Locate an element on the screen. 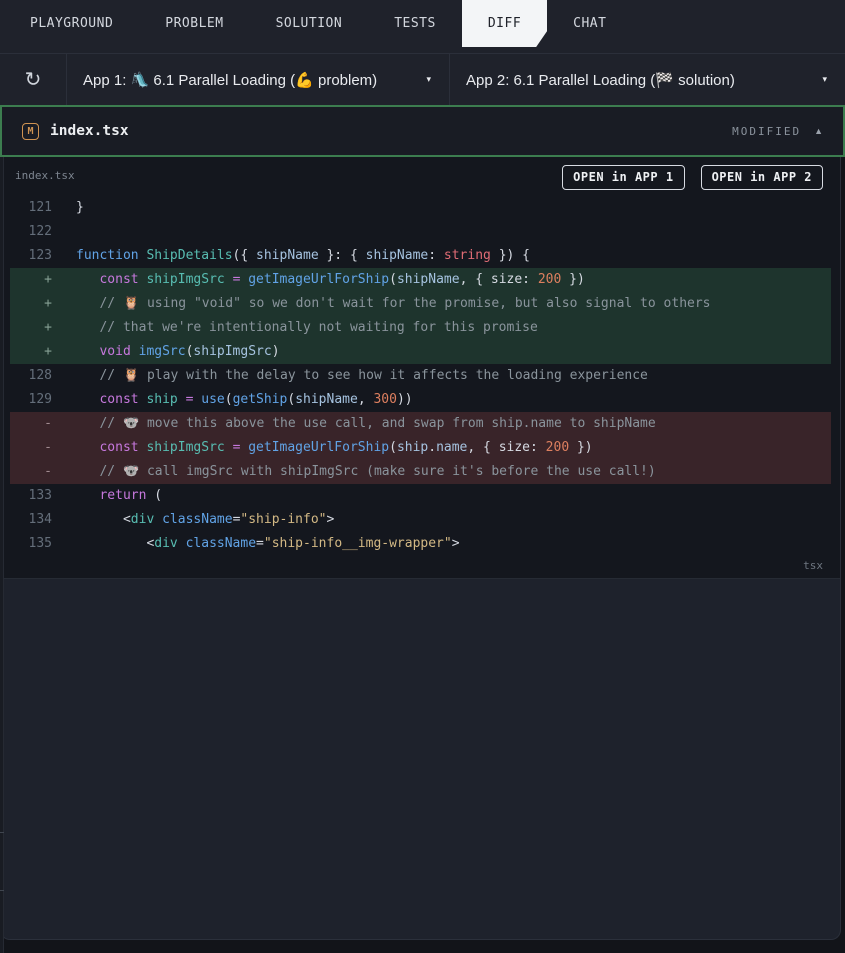 This screenshot has height=953, width=845. nav-tab-problem: PROBLEM is located at coordinates (194, 23).